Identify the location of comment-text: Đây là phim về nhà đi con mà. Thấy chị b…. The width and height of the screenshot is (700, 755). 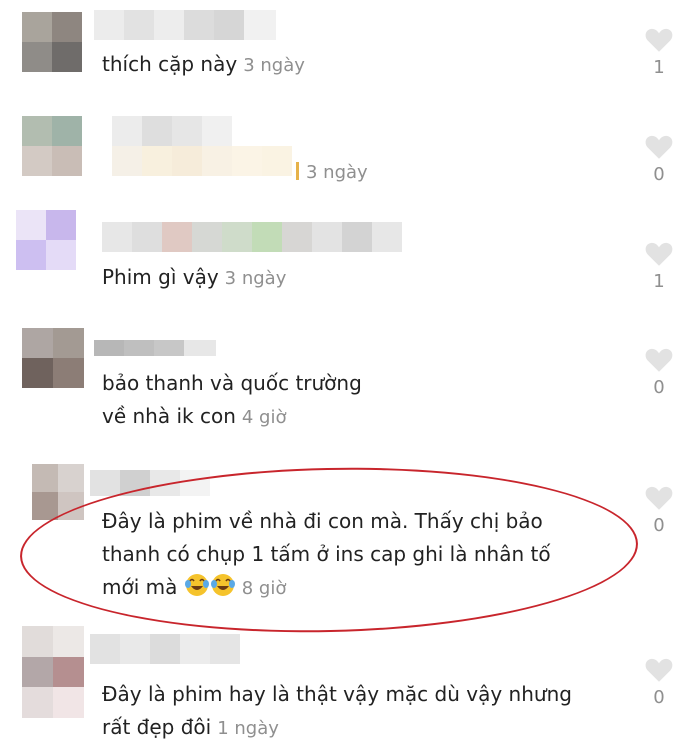
(326, 554).